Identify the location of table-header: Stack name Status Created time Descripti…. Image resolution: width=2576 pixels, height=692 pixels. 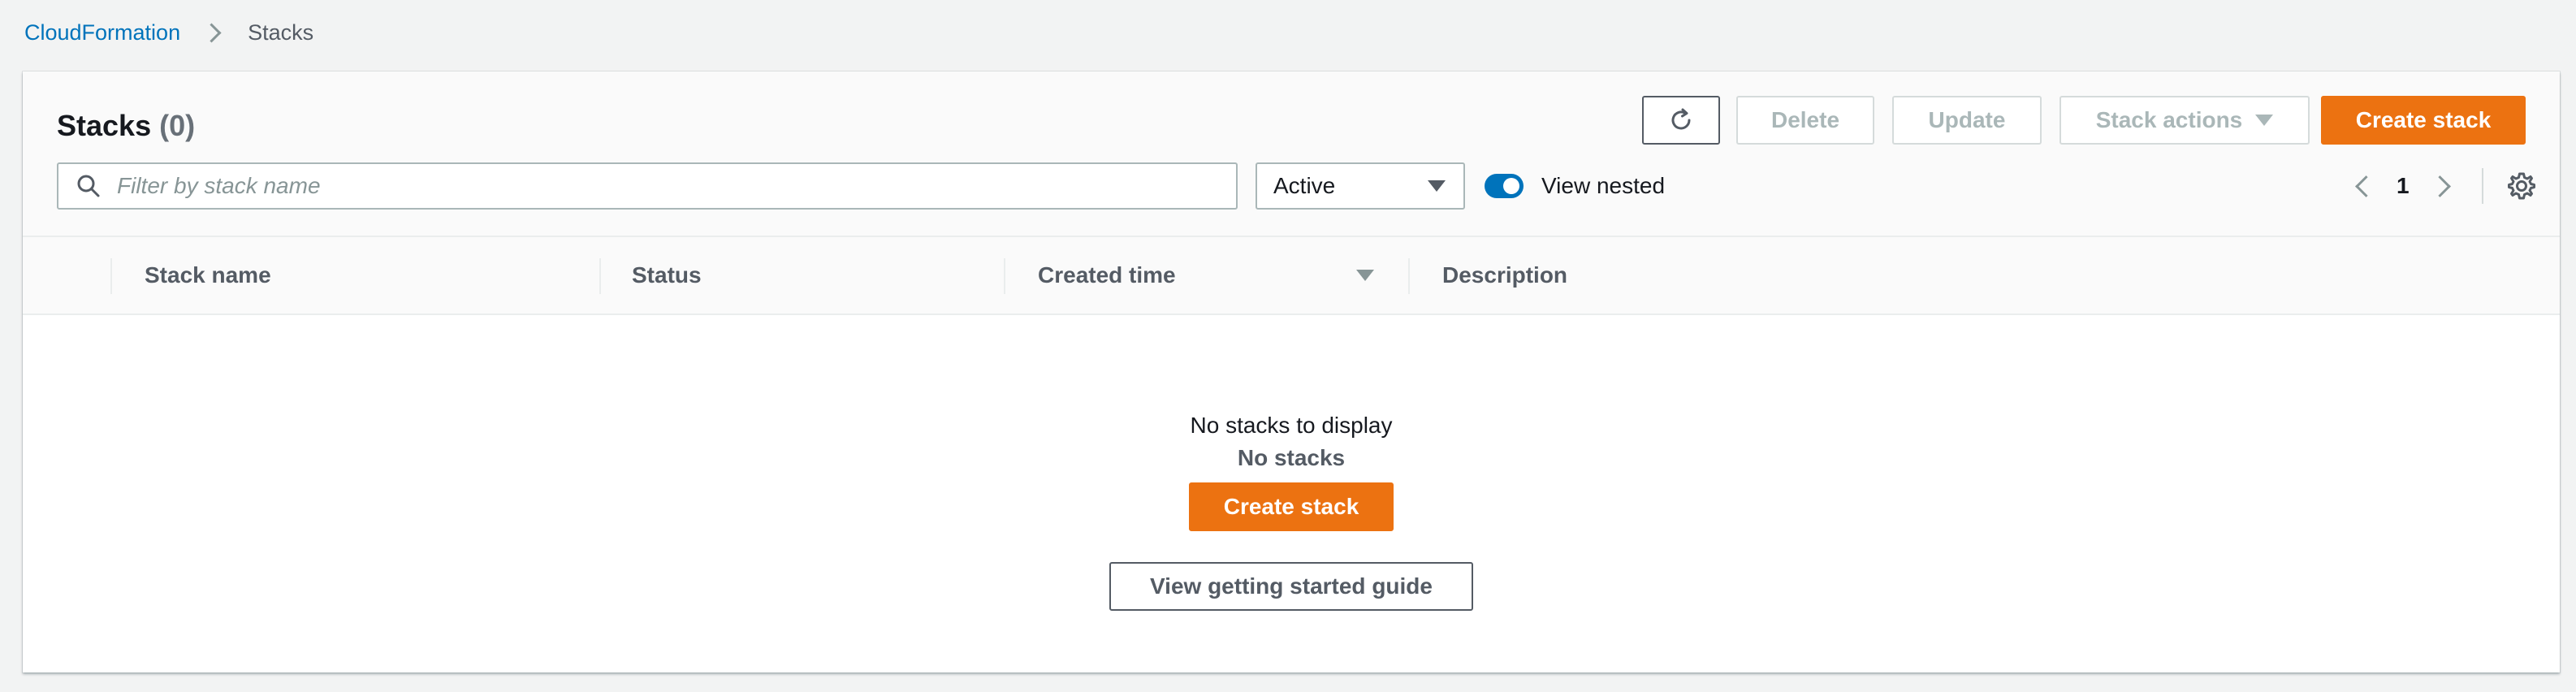
(1292, 276).